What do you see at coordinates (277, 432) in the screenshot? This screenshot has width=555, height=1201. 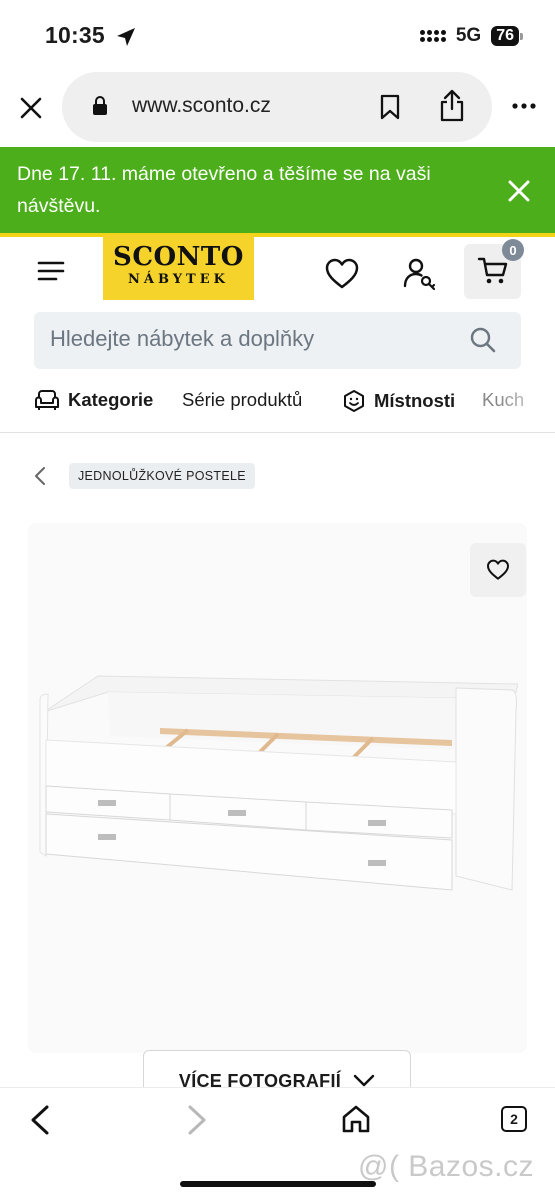 I see `nav-divider` at bounding box center [277, 432].